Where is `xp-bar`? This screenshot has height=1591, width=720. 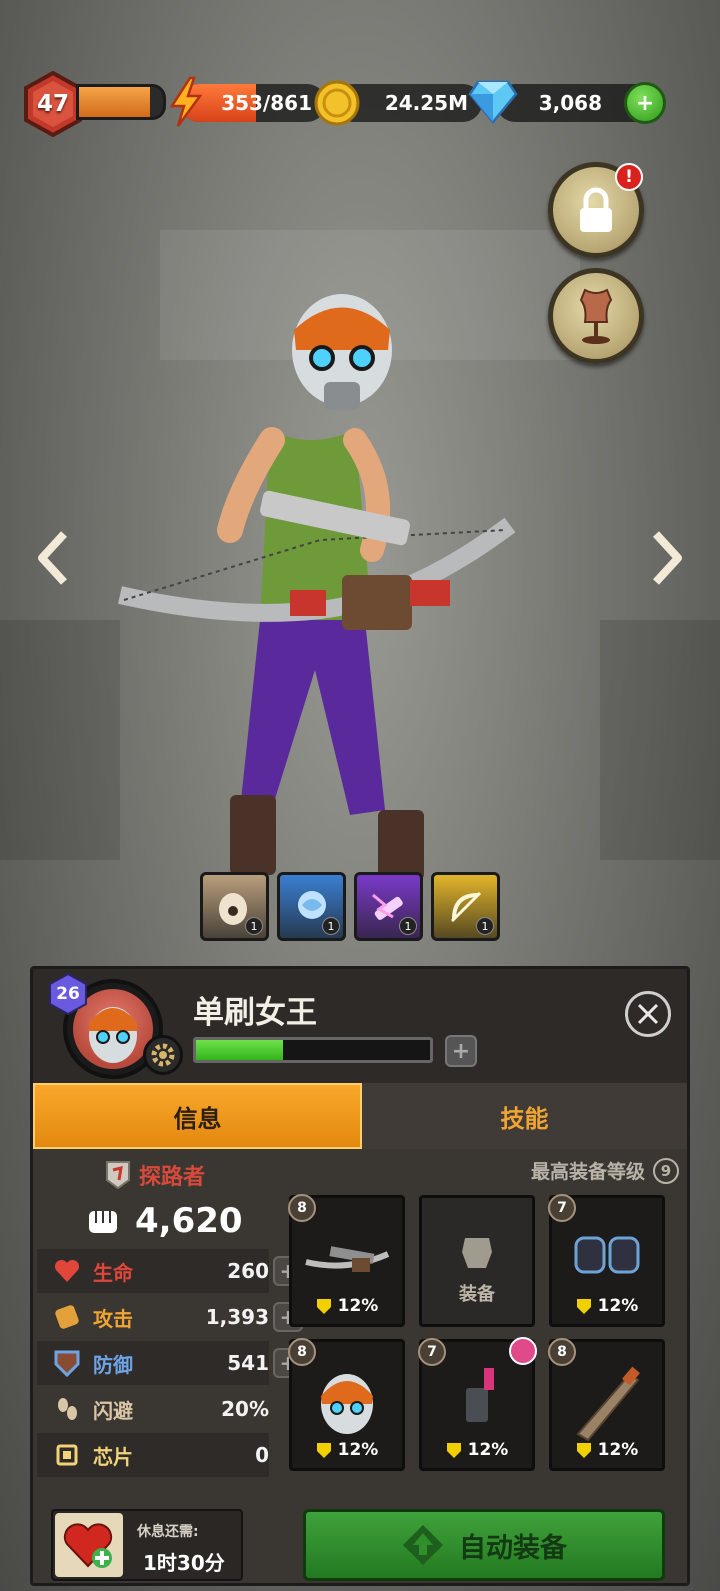
xp-bar is located at coordinates (121, 102).